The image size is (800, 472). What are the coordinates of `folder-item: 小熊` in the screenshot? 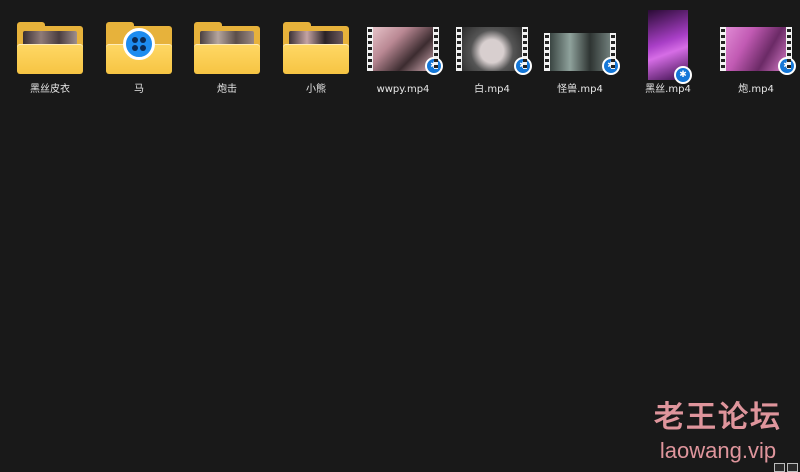 It's located at (316, 52).